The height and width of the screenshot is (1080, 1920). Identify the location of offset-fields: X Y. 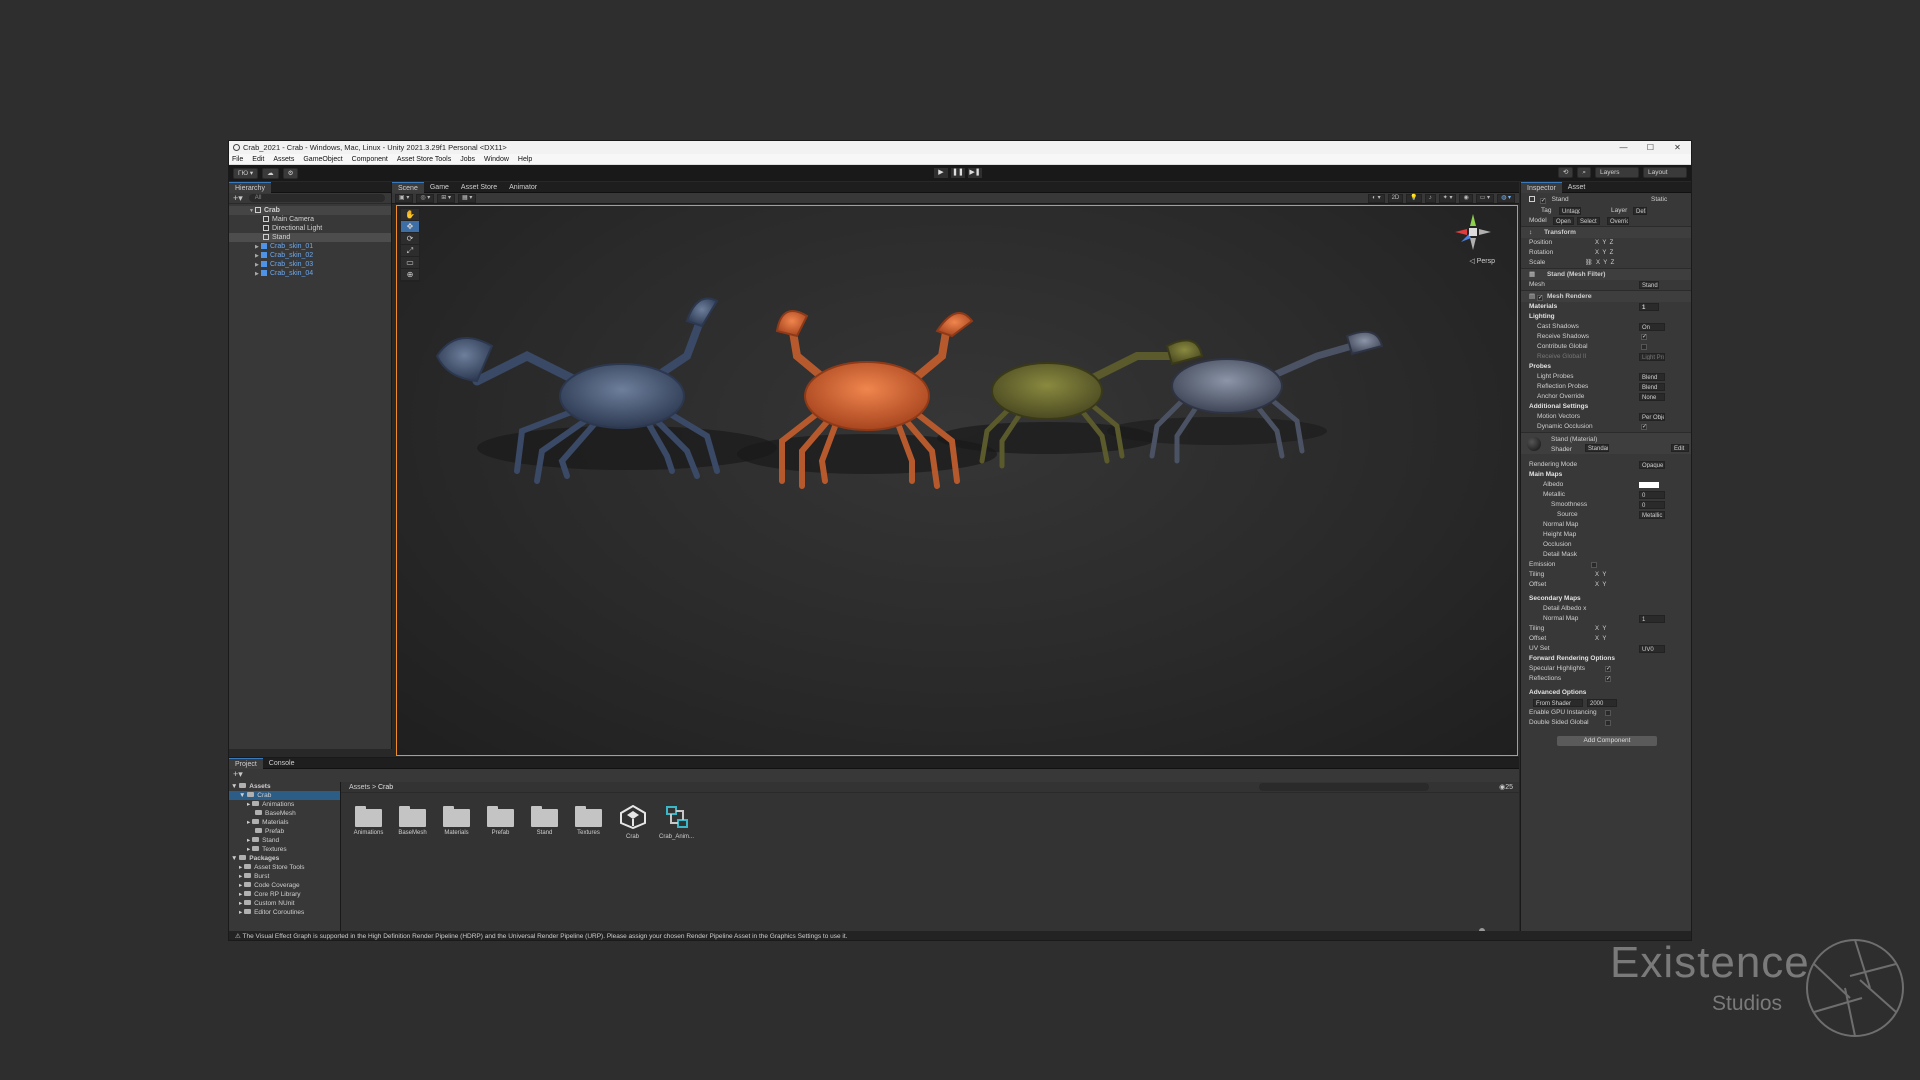
(1600, 585).